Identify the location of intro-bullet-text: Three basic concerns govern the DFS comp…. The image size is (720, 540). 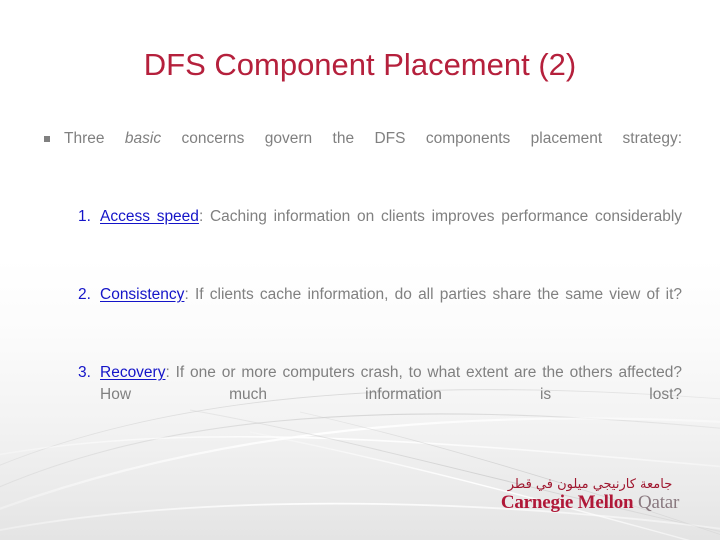
(373, 150).